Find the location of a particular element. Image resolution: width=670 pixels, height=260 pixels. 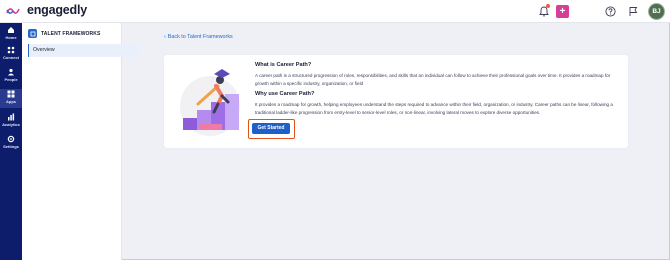

what-title: What is Career Path? is located at coordinates (283, 65).